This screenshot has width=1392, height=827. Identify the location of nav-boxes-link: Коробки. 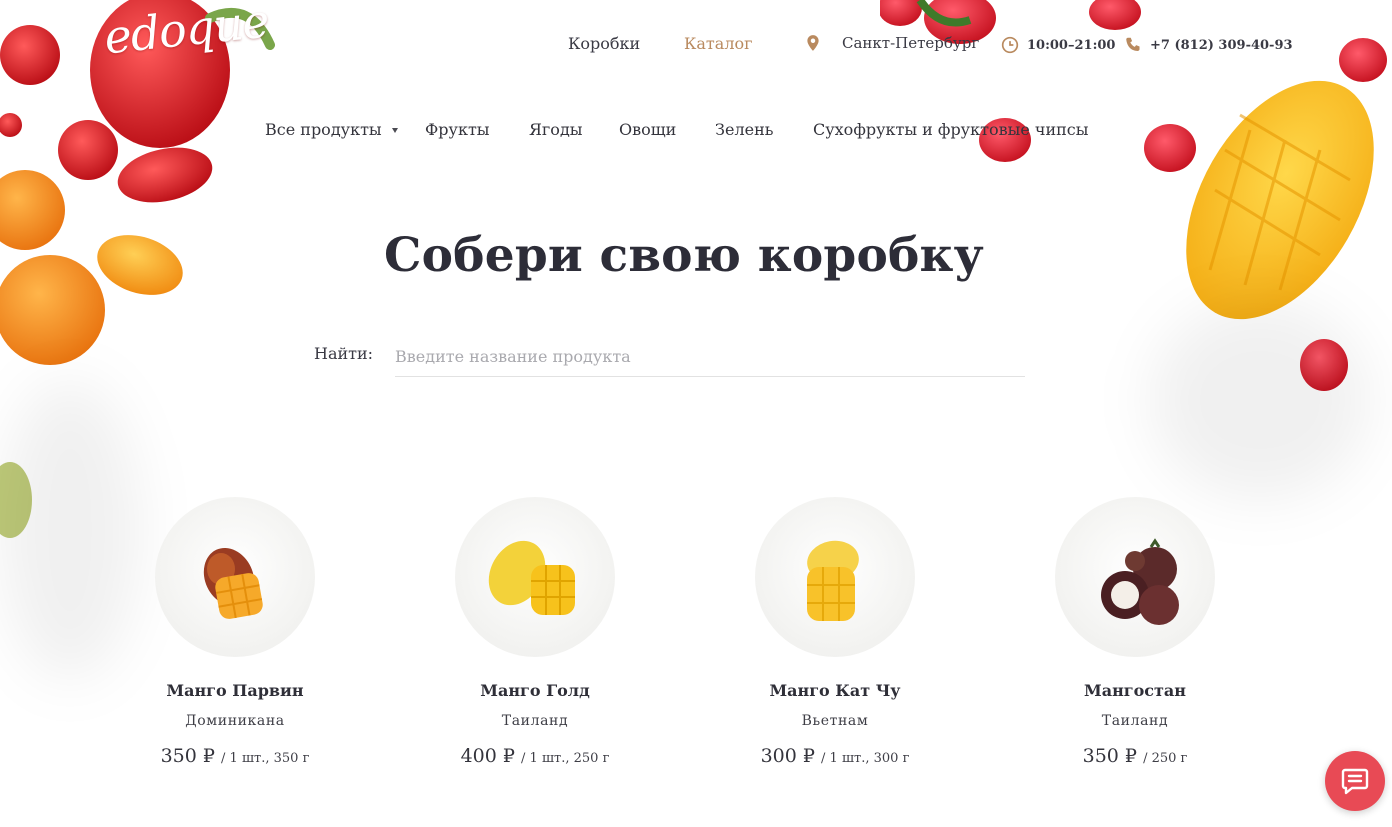
(604, 43).